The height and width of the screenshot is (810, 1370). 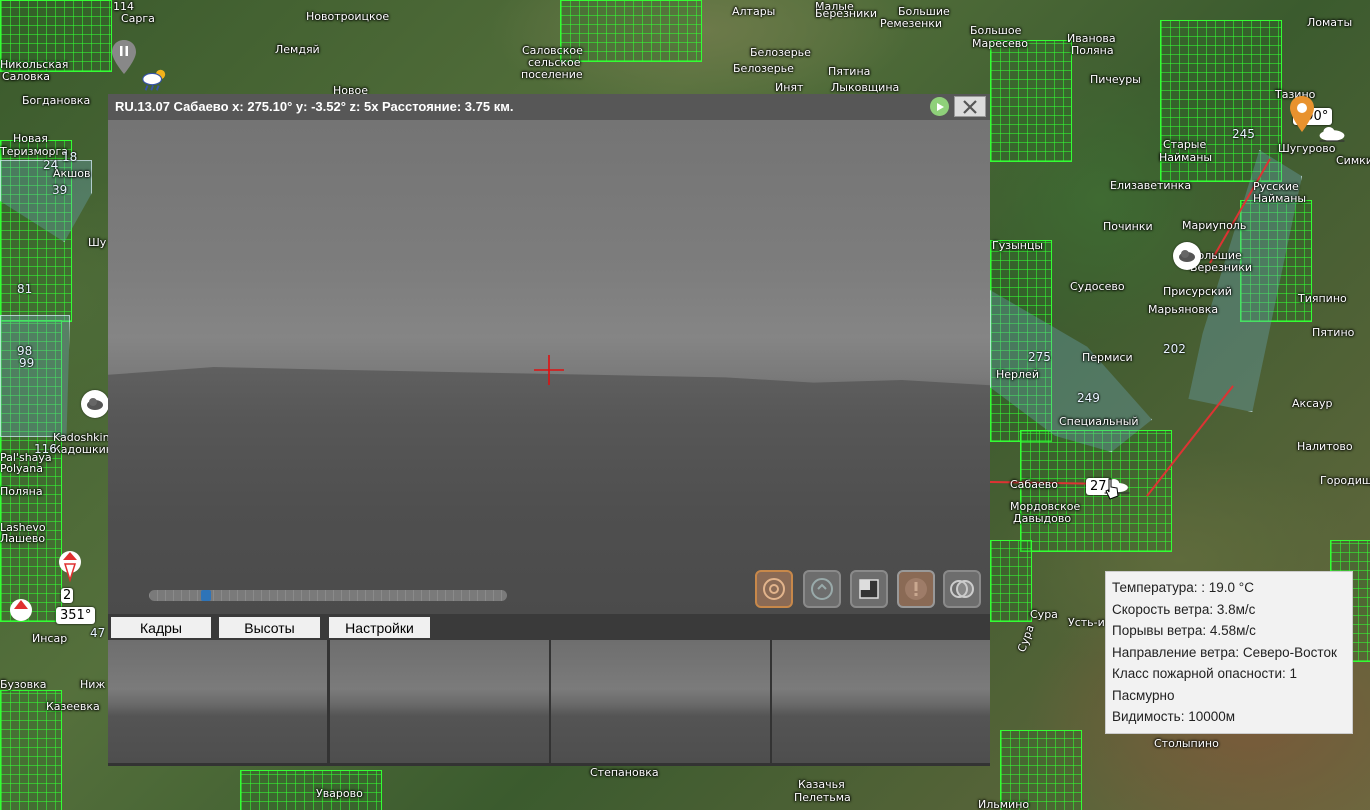 I want to click on map-label: Починки, so click(x=1128, y=226).